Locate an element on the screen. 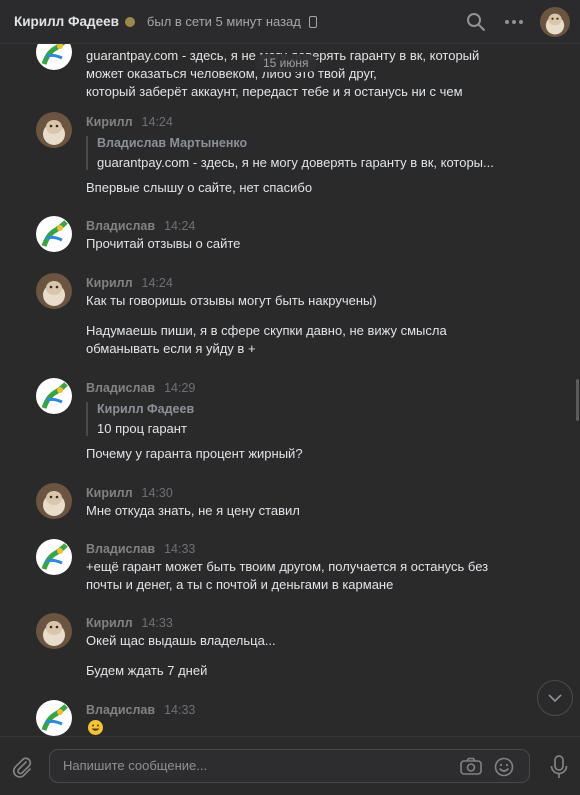 Image resolution: width=580 pixels, height=795 pixels. paperclip-icon is located at coordinates (22, 767).